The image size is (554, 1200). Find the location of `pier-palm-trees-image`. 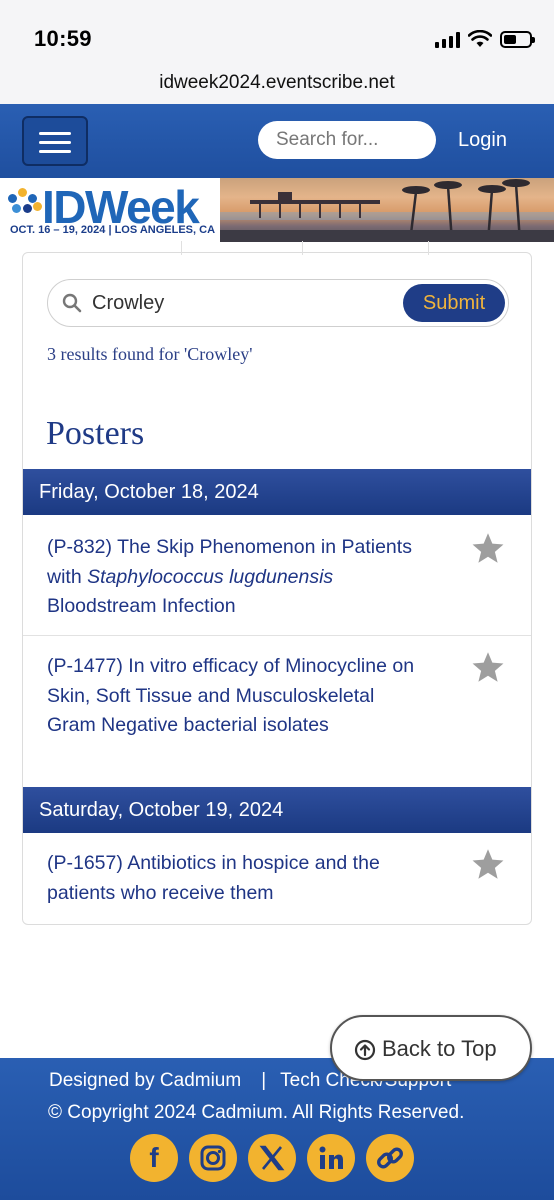

pier-palm-trees-image is located at coordinates (387, 210).